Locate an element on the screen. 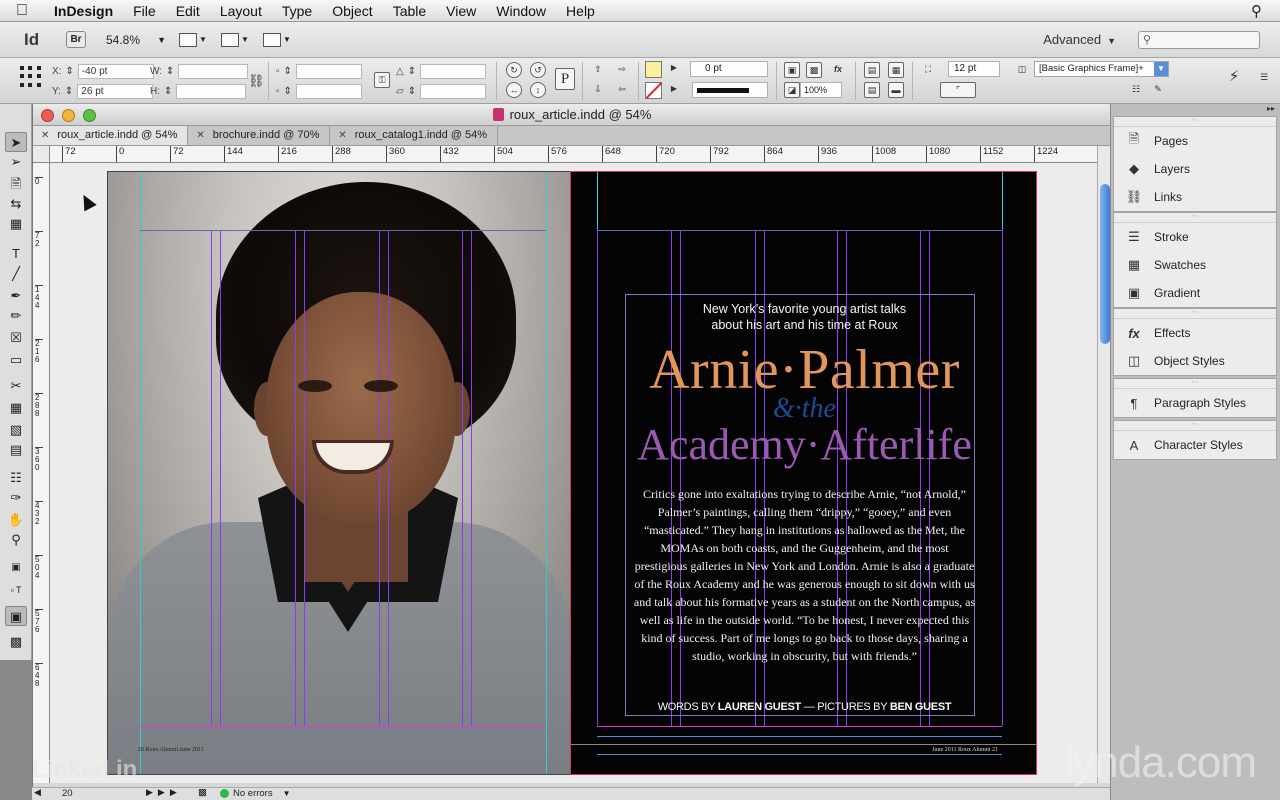 The image size is (1280, 800). direct-selection-tool-icon: ➢ is located at coordinates (16, 162).